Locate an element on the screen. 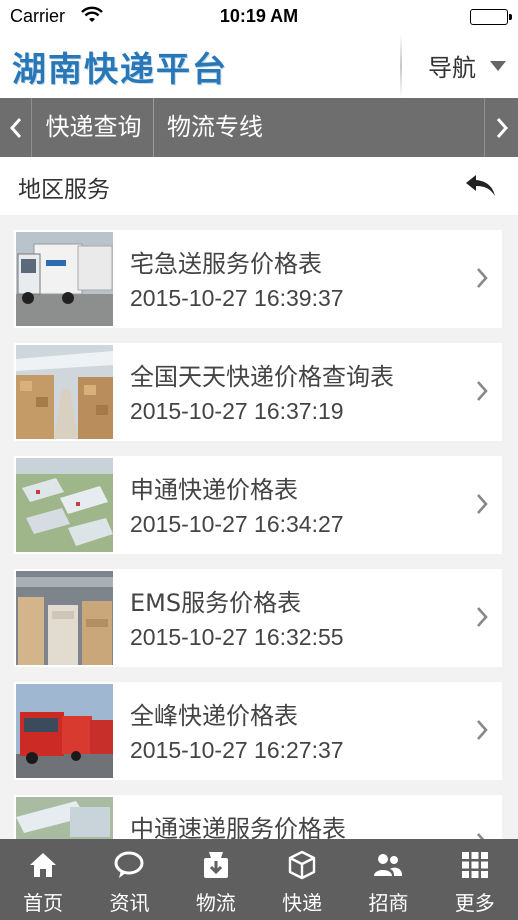 The height and width of the screenshot is (920, 518). nav-menu-button: 导航 is located at coordinates (461, 66).